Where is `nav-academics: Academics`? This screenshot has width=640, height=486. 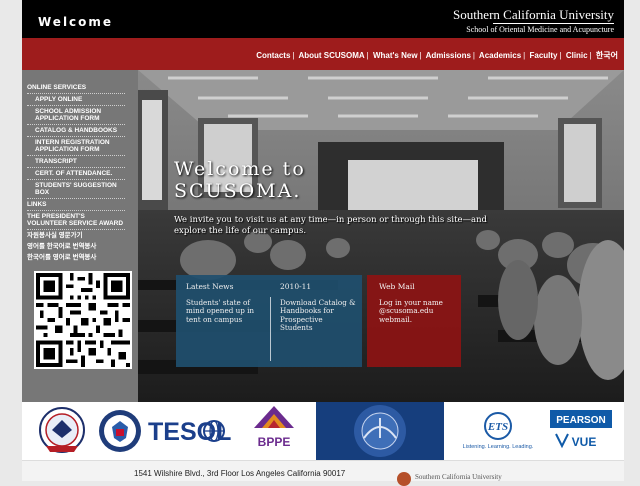
nav-academics: Academics is located at coordinates (500, 55).